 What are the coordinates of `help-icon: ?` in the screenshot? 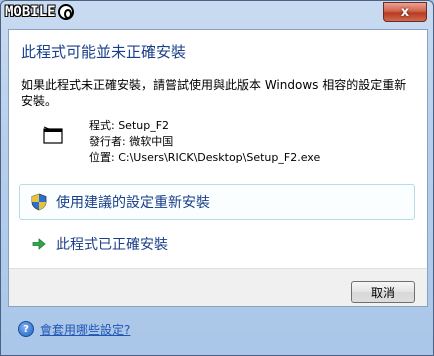 It's located at (26, 329).